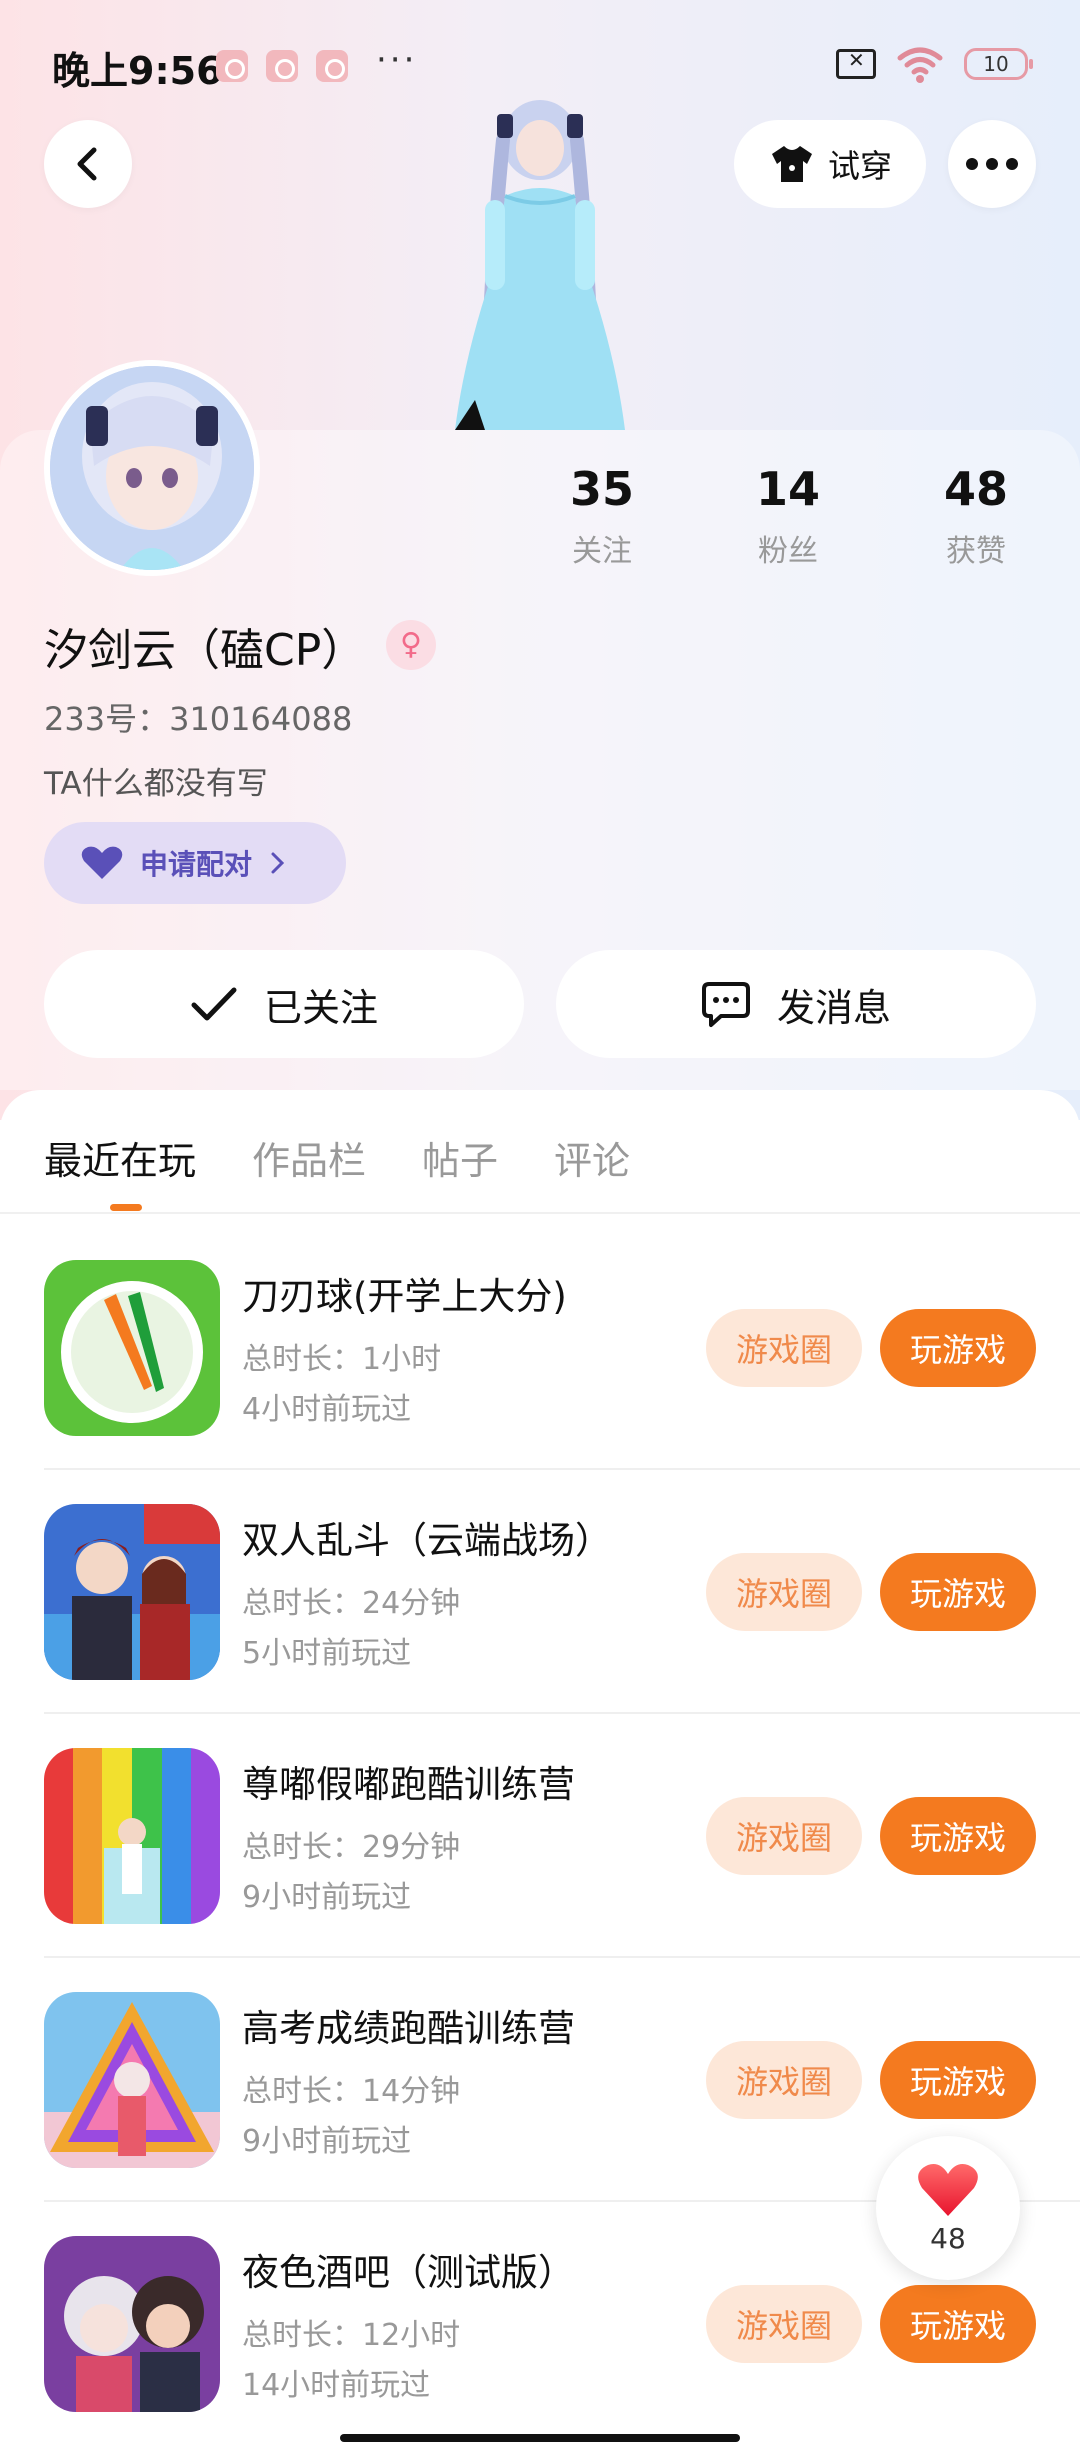 The height and width of the screenshot is (2460, 1080). What do you see at coordinates (948, 2238) in the screenshot?
I see `like-count: 48` at bounding box center [948, 2238].